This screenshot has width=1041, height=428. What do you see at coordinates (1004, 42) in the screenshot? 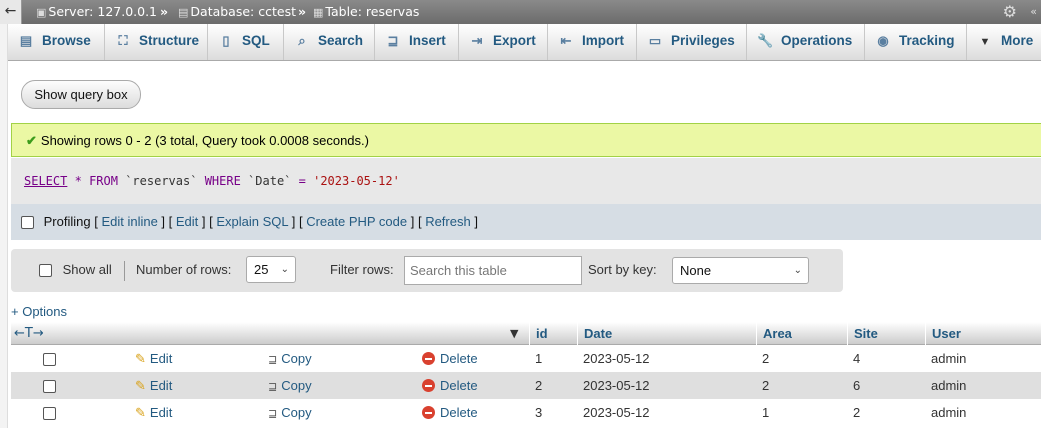
I see `tab-more: ▼ More` at bounding box center [1004, 42].